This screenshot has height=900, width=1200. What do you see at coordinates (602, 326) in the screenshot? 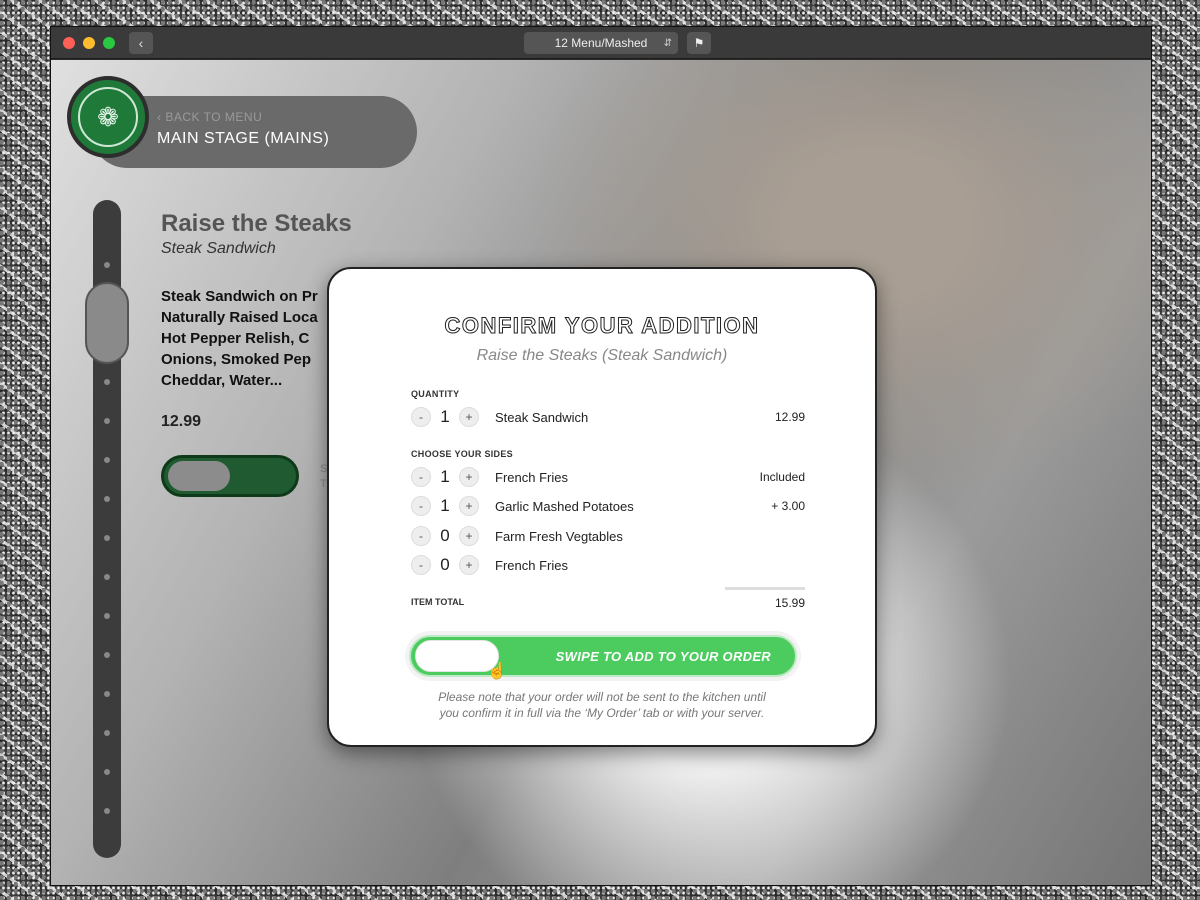
I see `modal-title: CONFIRM YOUR ADDITION` at bounding box center [602, 326].